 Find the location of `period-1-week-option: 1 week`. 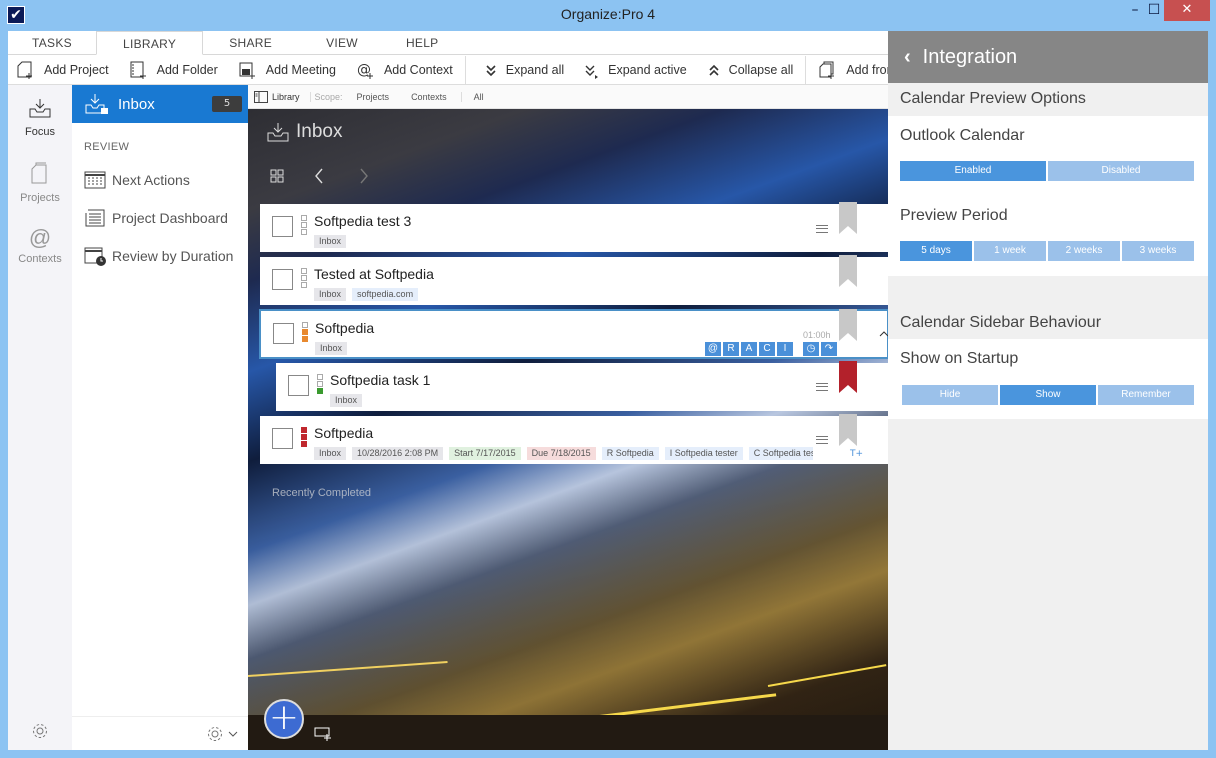

period-1-week-option: 1 week is located at coordinates (1010, 251).